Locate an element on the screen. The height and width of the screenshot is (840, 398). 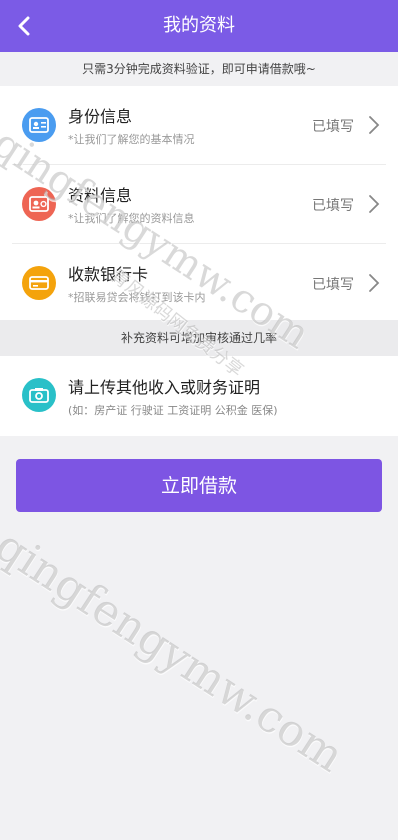
list-item-identity: 身份信息 *让我们了解您的基本情况 已填写 is located at coordinates (199, 125).